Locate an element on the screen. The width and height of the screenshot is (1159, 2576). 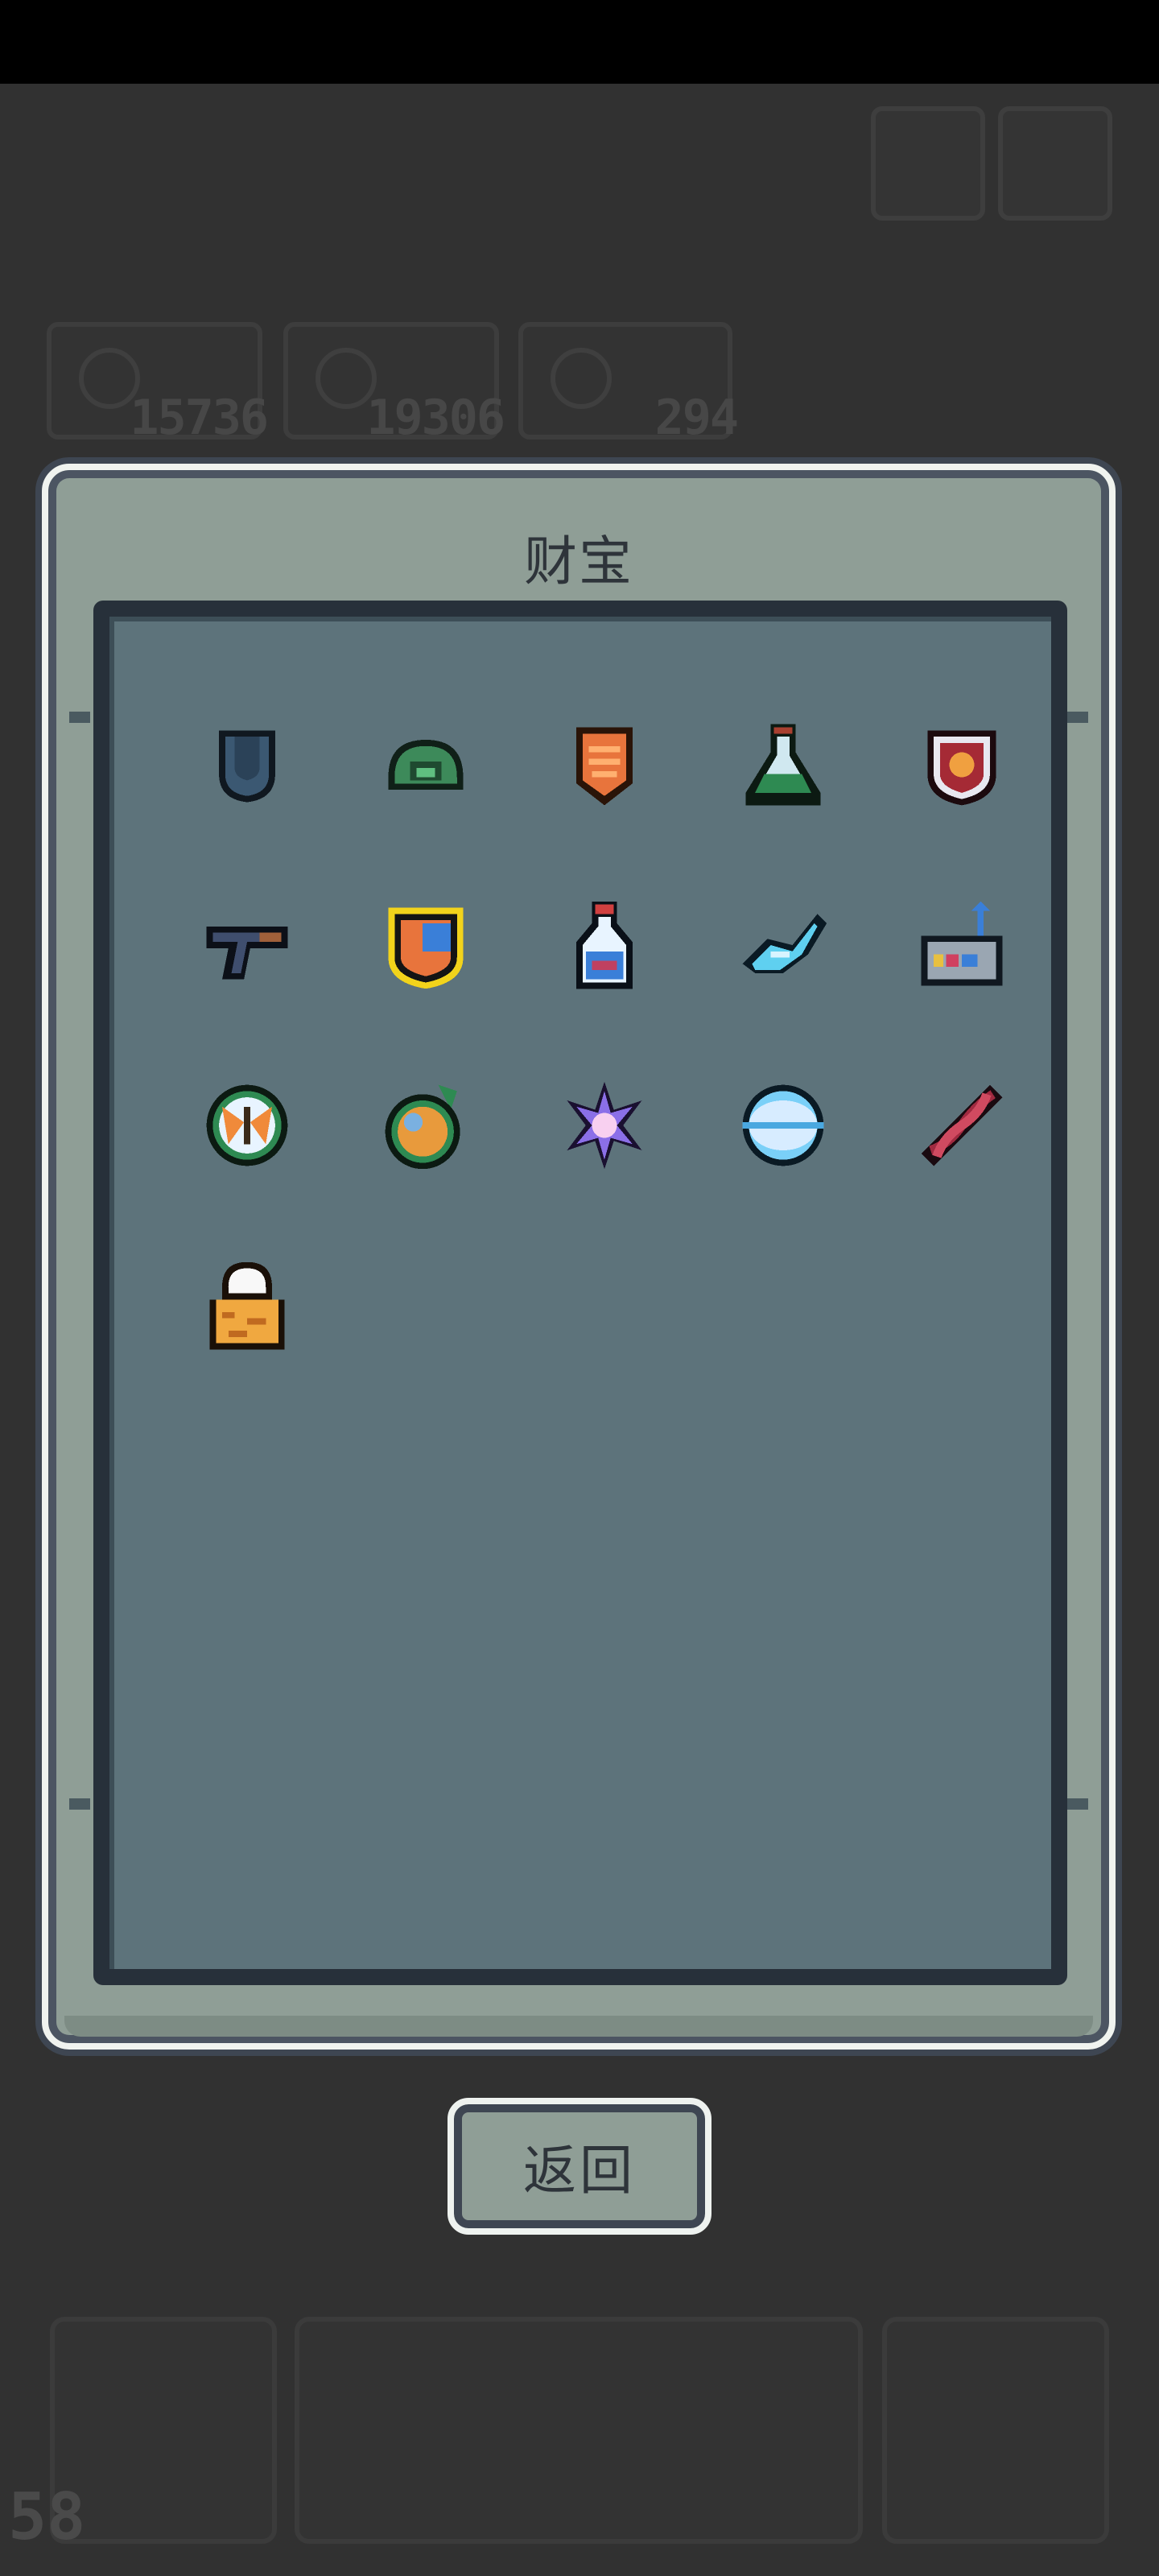
ice-crystal-fish-icon is located at coordinates (784, 943).